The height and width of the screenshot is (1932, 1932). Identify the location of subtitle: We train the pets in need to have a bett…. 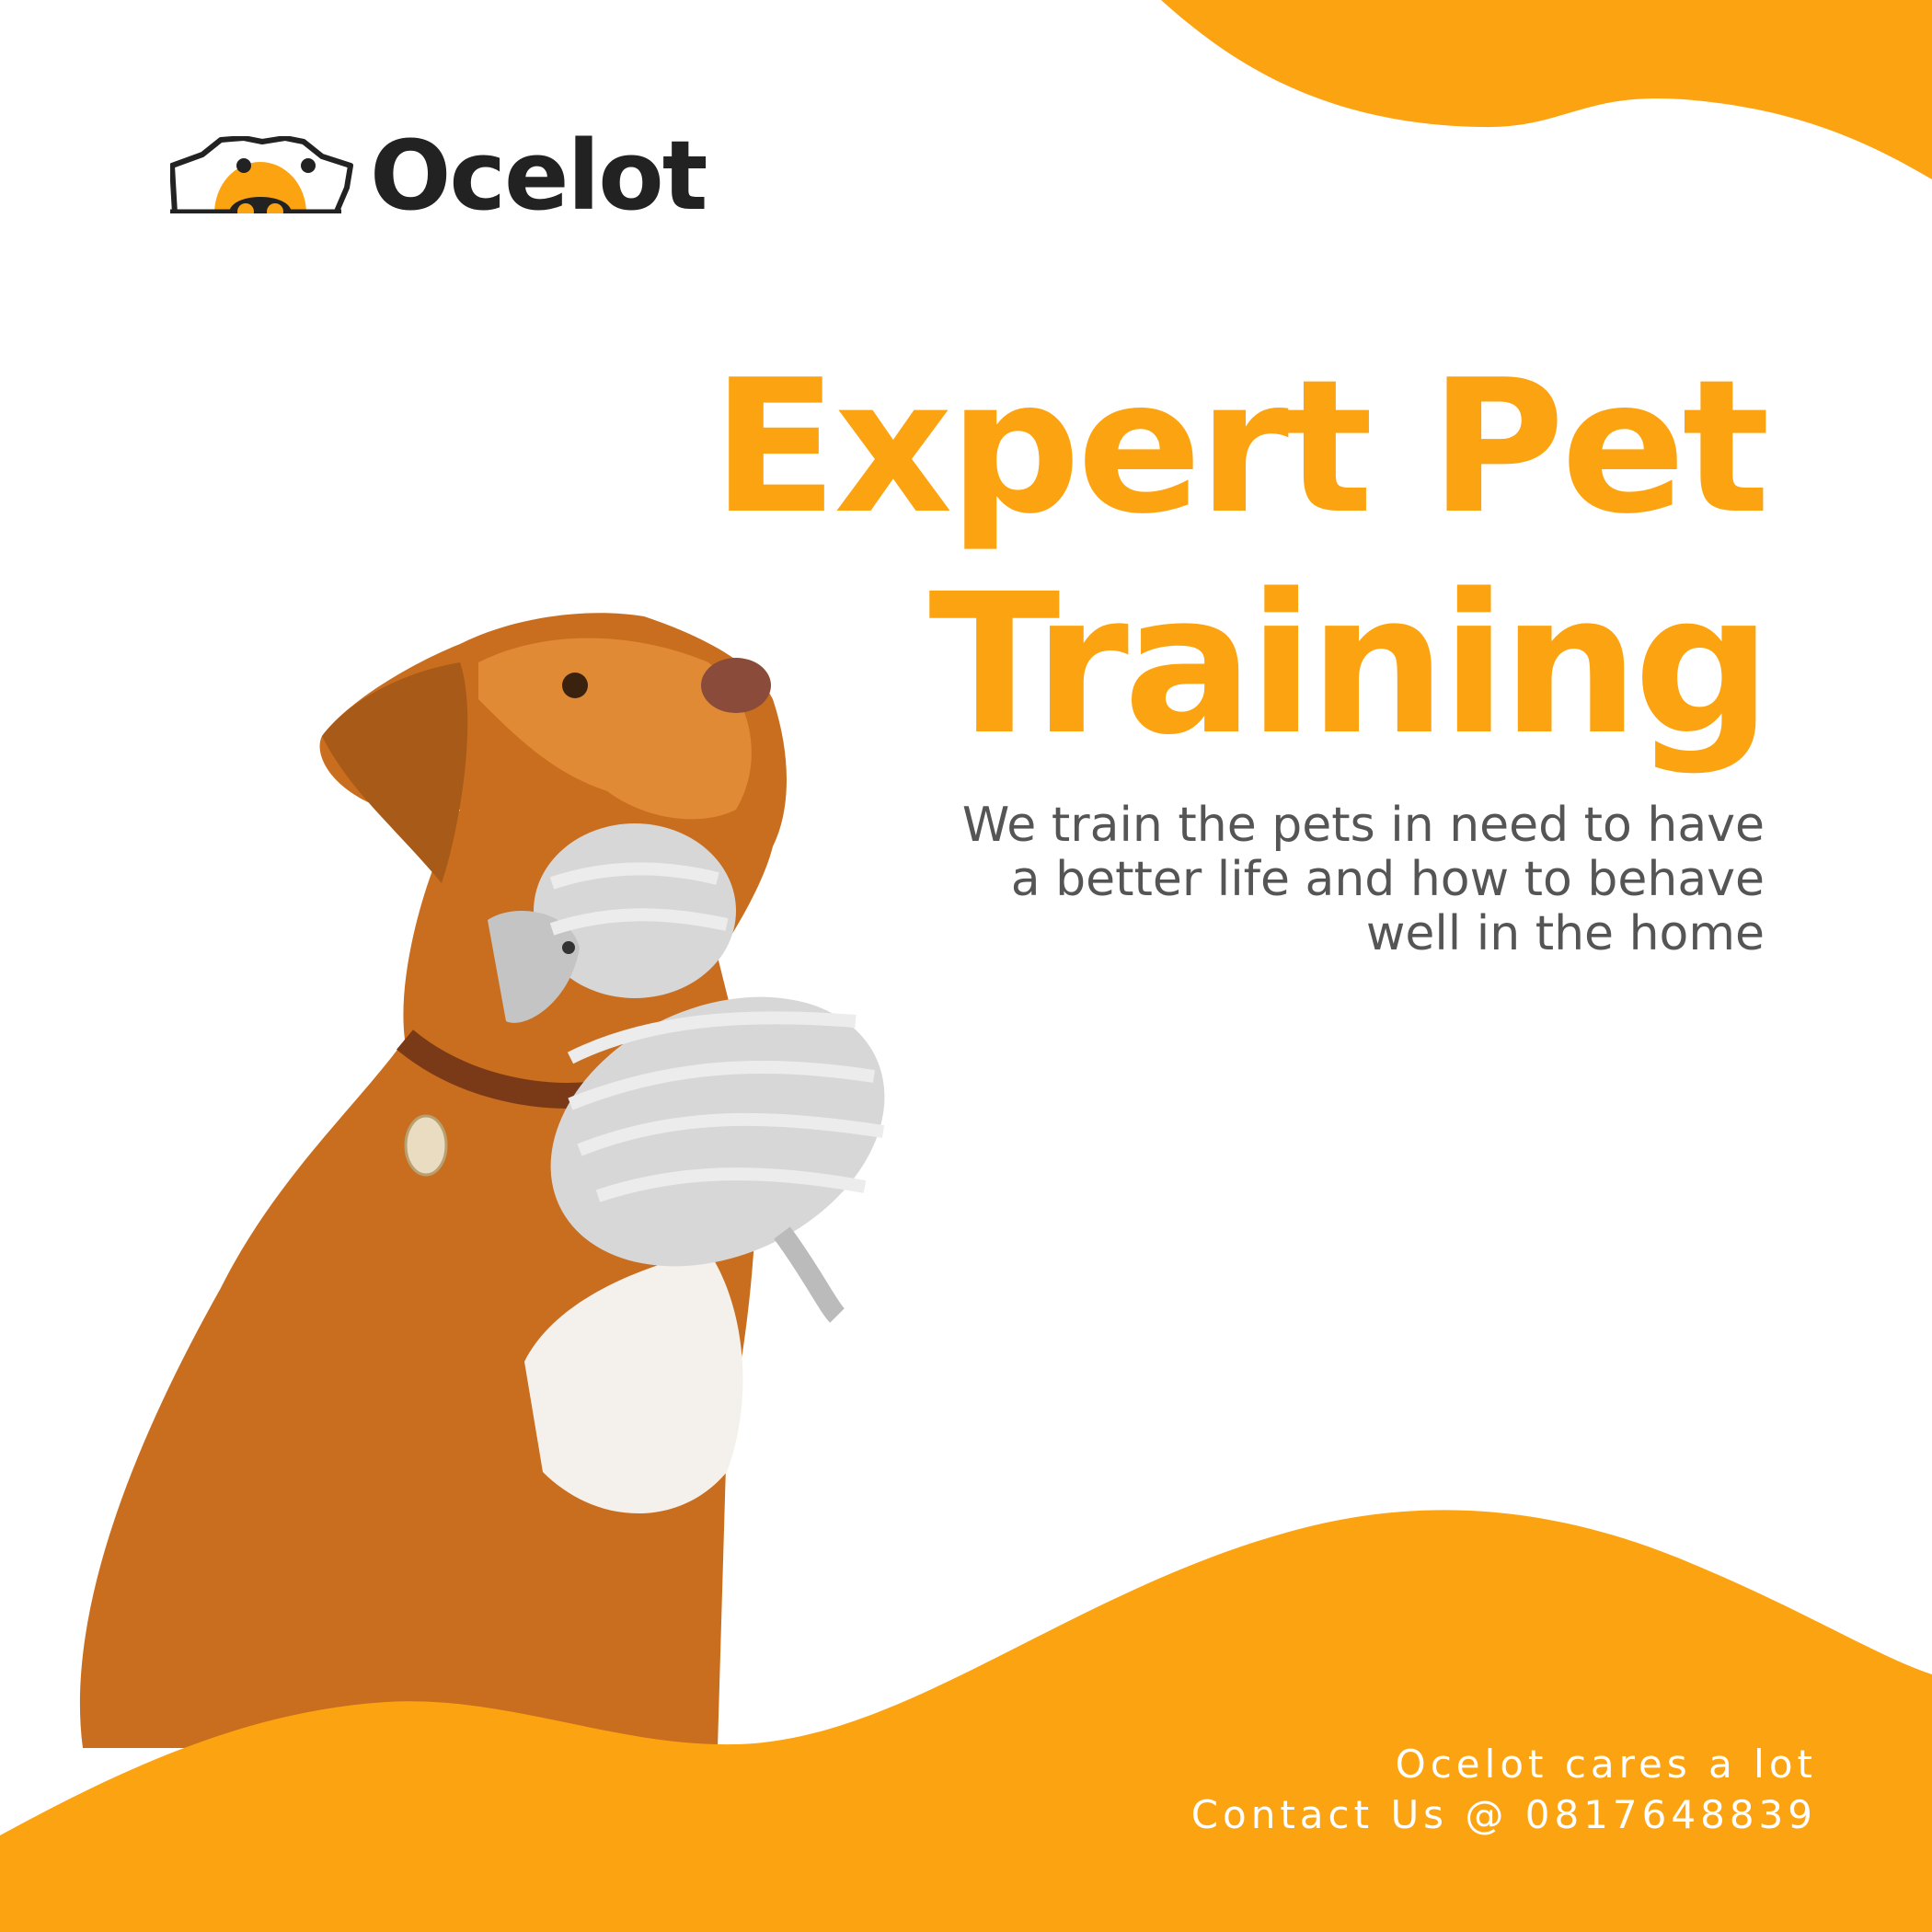
(1351, 880).